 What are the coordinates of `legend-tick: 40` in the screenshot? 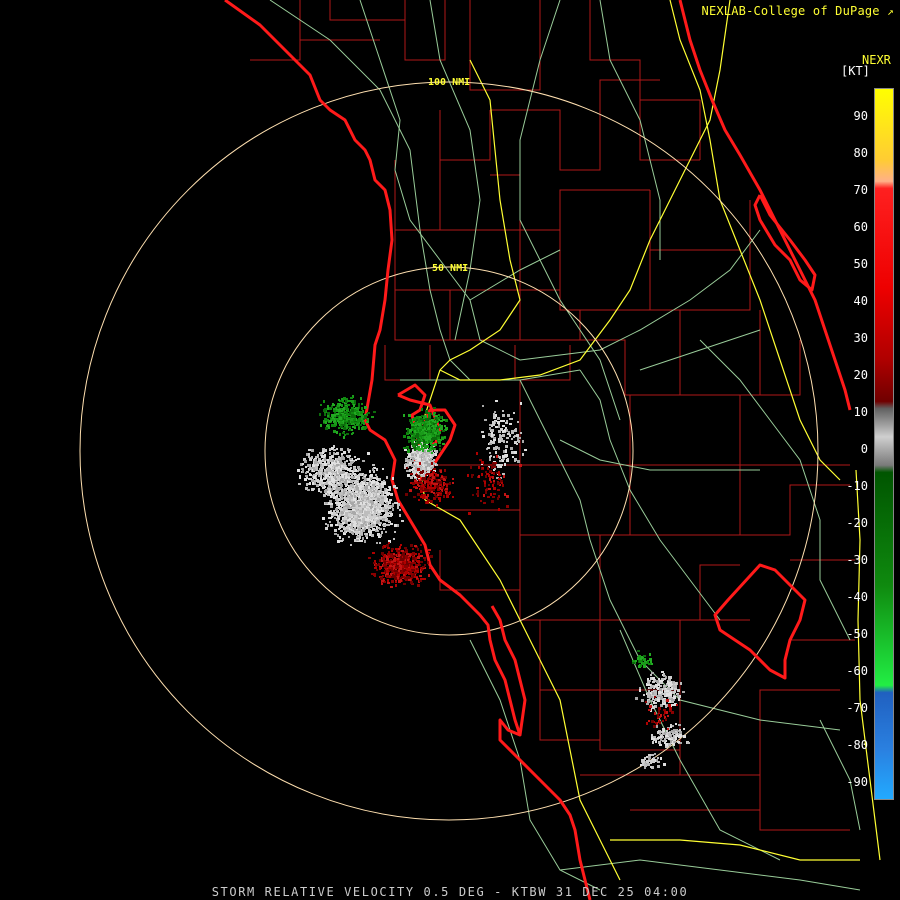 It's located at (860, 301).